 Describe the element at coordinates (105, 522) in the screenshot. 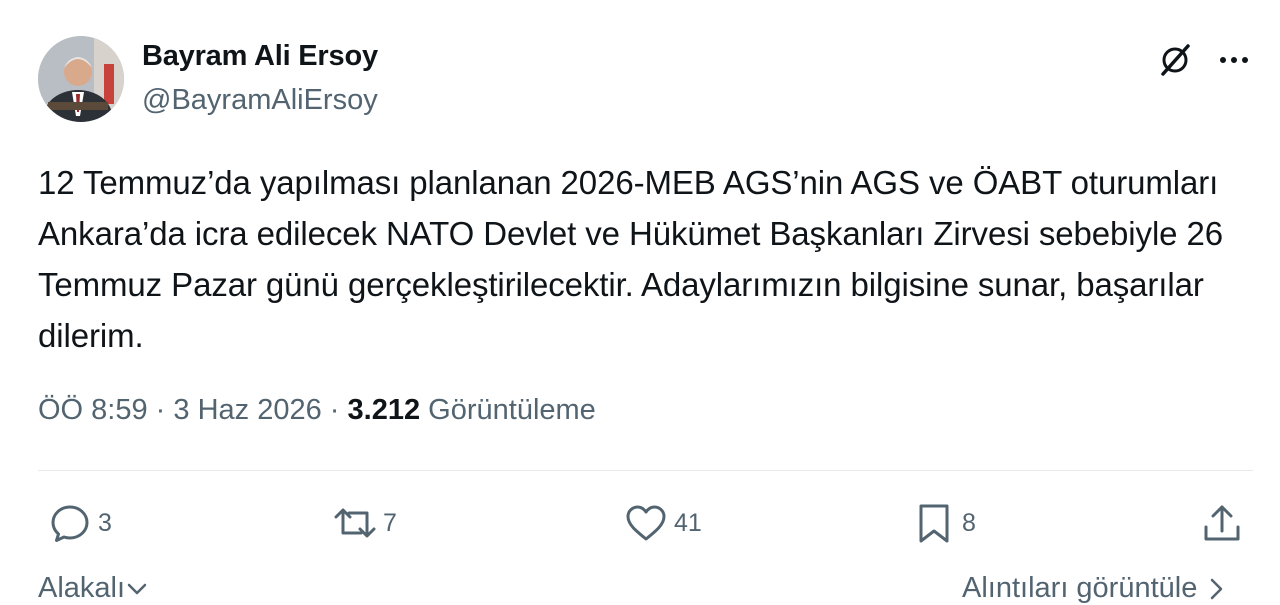

I see `reply-count: 3` at that location.